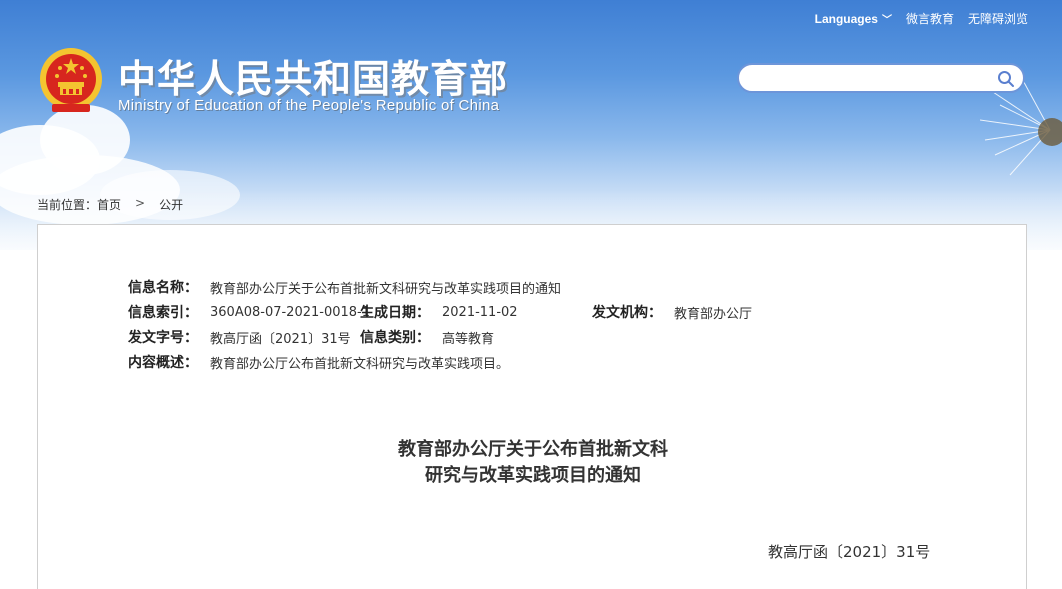 The height and width of the screenshot is (589, 1062). I want to click on document-title-line1: 教育部办公厅关于公布首批新文科, so click(533, 449).